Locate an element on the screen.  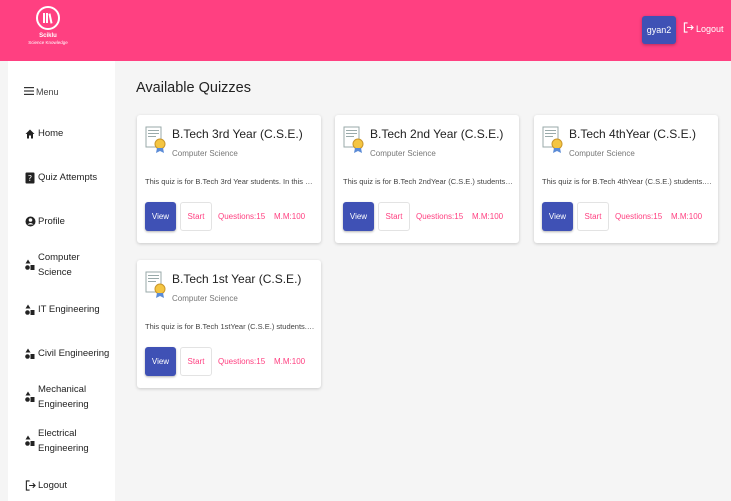
sidebar-item-computer-science: Computer Science is located at coordinates (52, 265).